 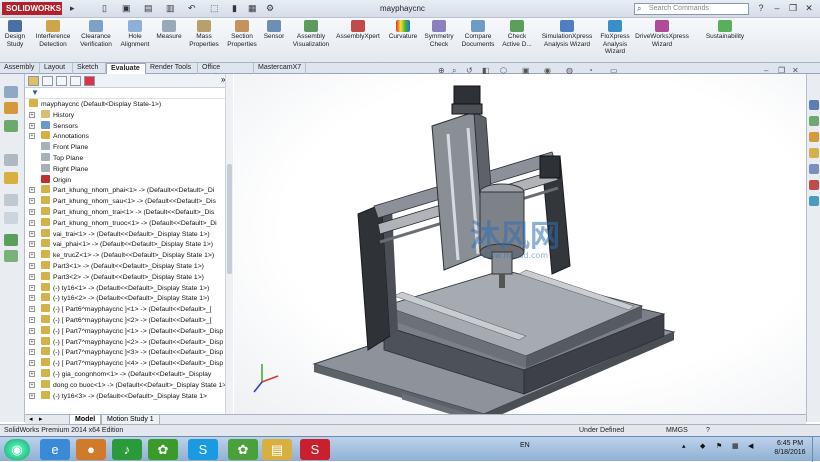 I want to click on floxpress-button: FloXpress Analysis Wizard, so click(x=615, y=38).